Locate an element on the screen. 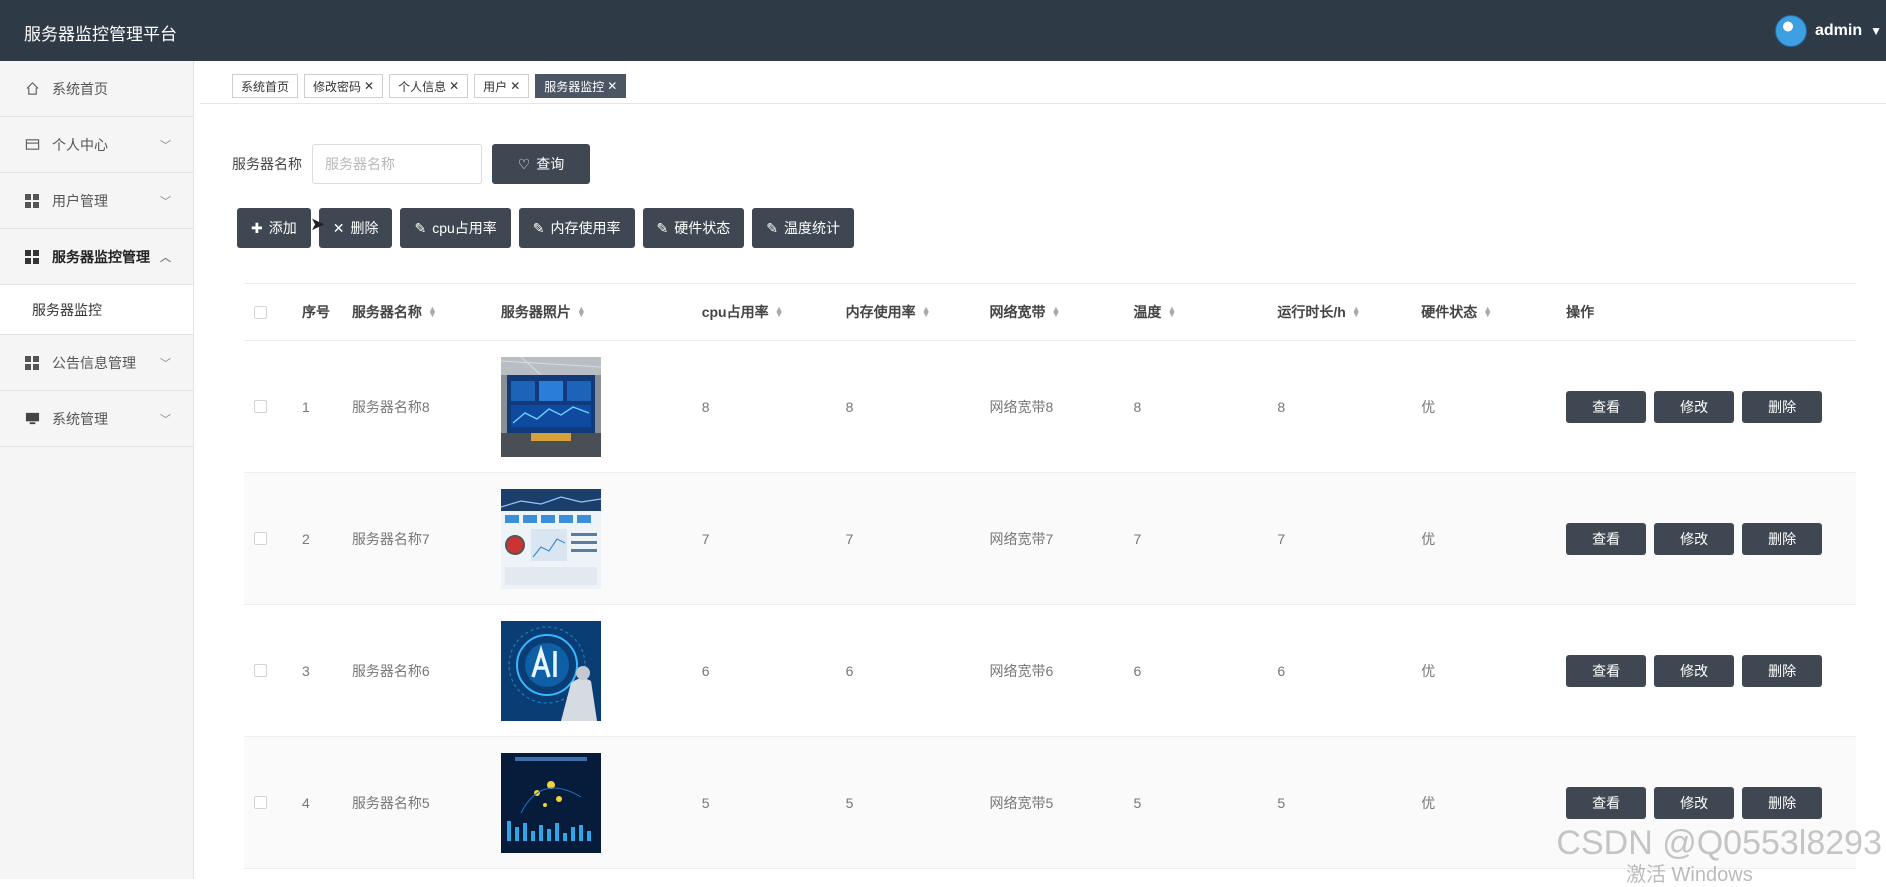  cell-bandwidth: 网络宽带7 is located at coordinates (1021, 538).